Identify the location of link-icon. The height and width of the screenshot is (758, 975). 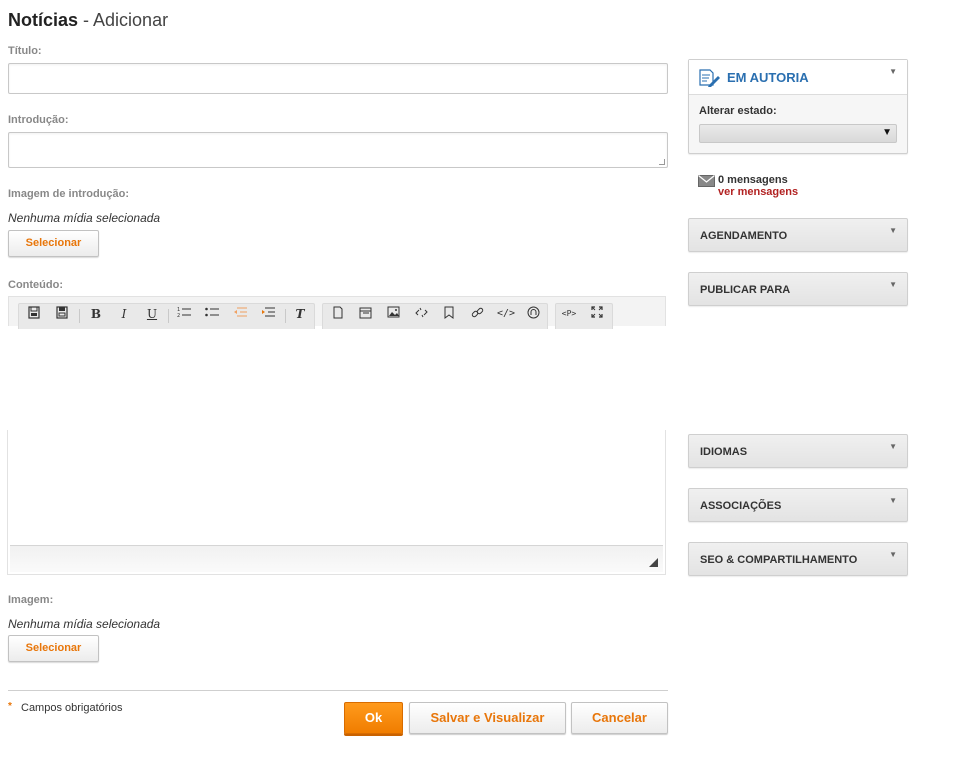
(477, 314).